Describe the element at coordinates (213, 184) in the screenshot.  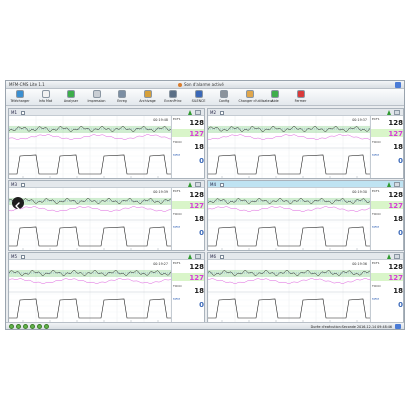
I see `monitor-id: M4` at that location.